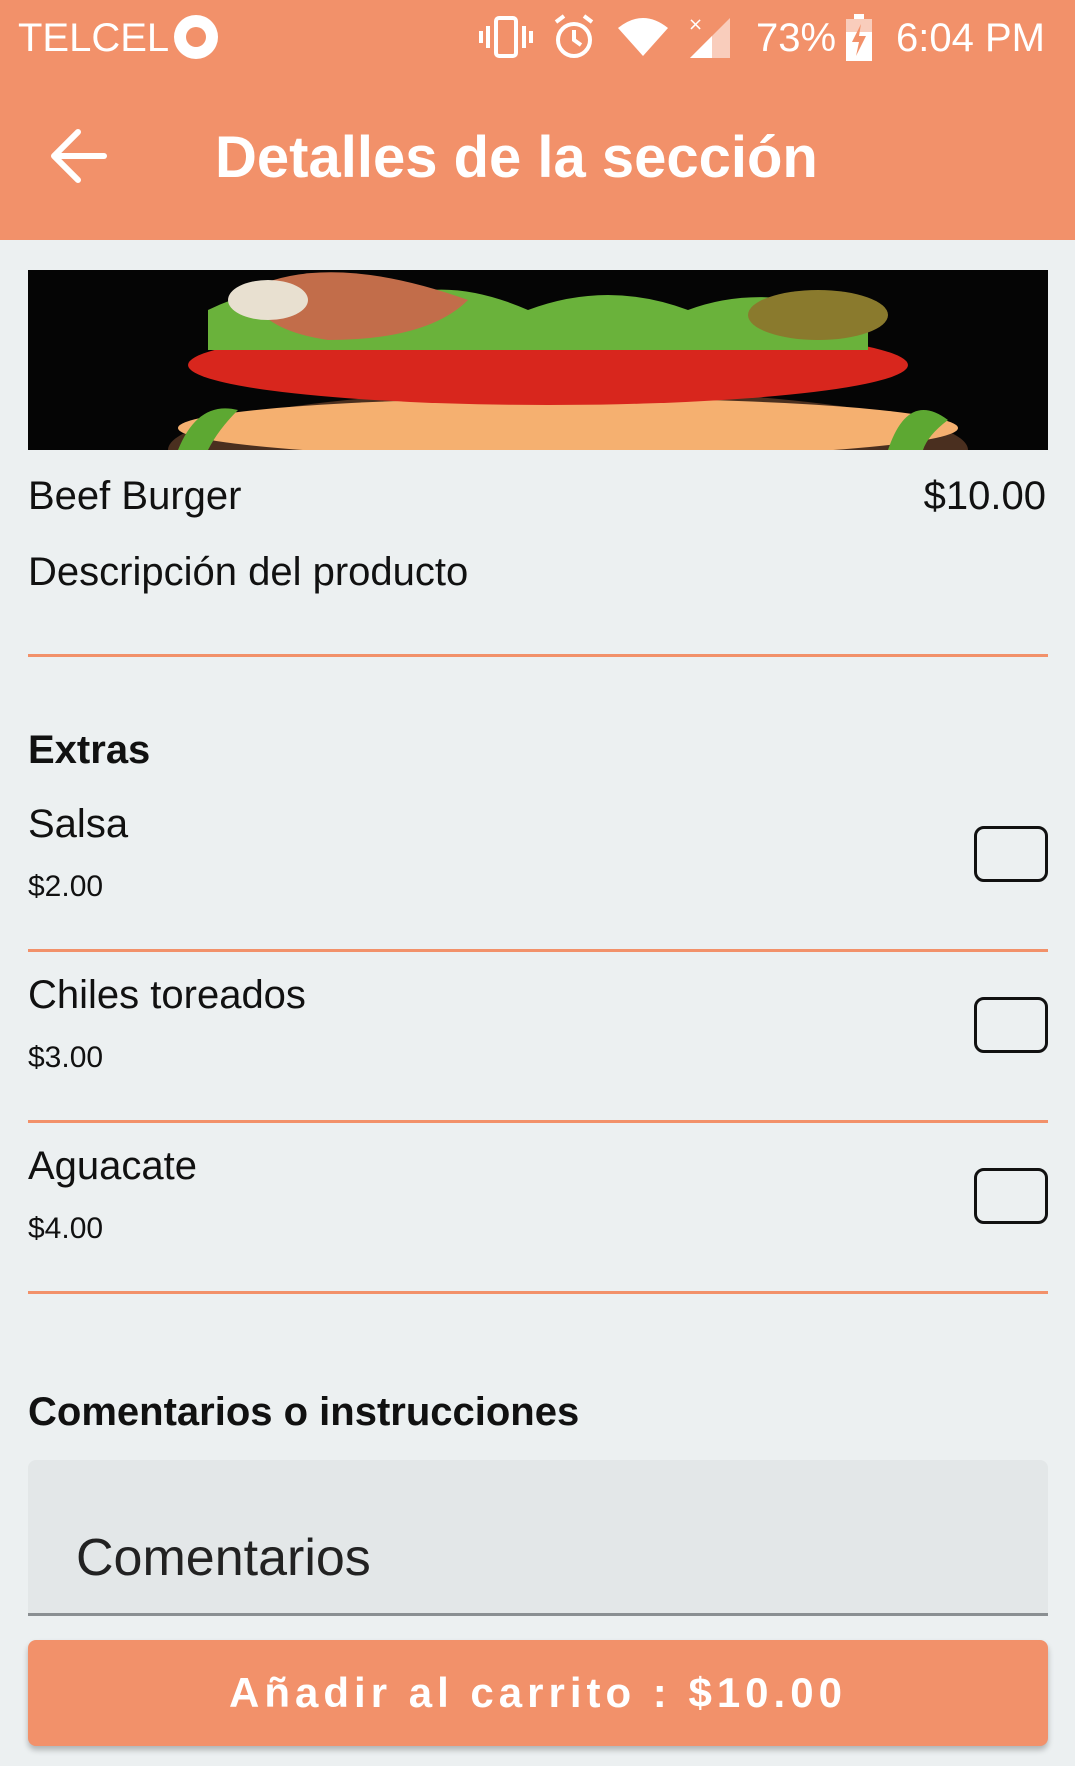 The width and height of the screenshot is (1075, 1766). I want to click on carrier-name: TELCEL, so click(94, 38).